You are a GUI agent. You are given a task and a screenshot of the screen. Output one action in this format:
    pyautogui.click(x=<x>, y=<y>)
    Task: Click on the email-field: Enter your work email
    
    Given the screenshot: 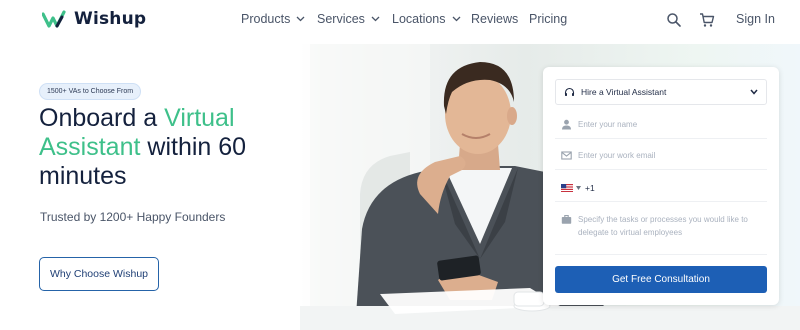 What is the action you would take?
    pyautogui.click(x=661, y=156)
    